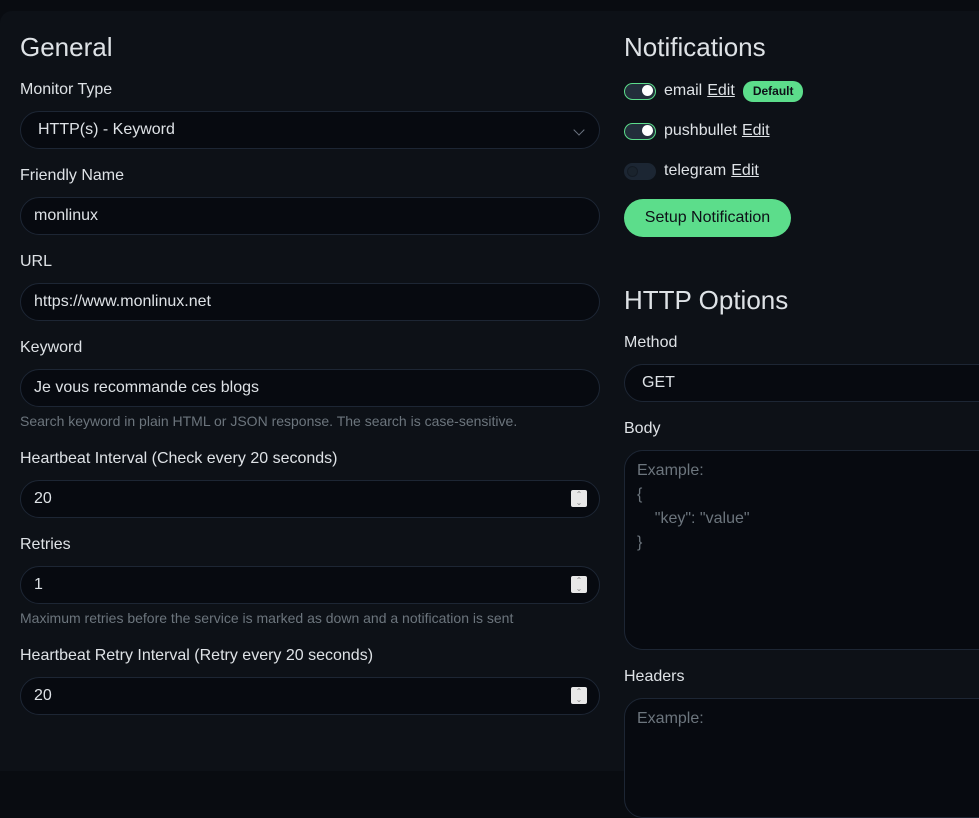 This screenshot has width=979, height=818. I want to click on notification-item-email: email Edit Default, so click(714, 91).